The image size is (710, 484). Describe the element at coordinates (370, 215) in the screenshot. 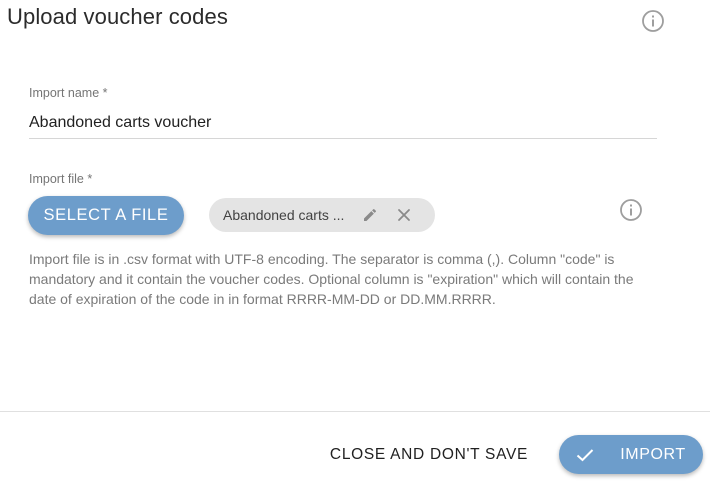

I see `pencil-icon` at that location.